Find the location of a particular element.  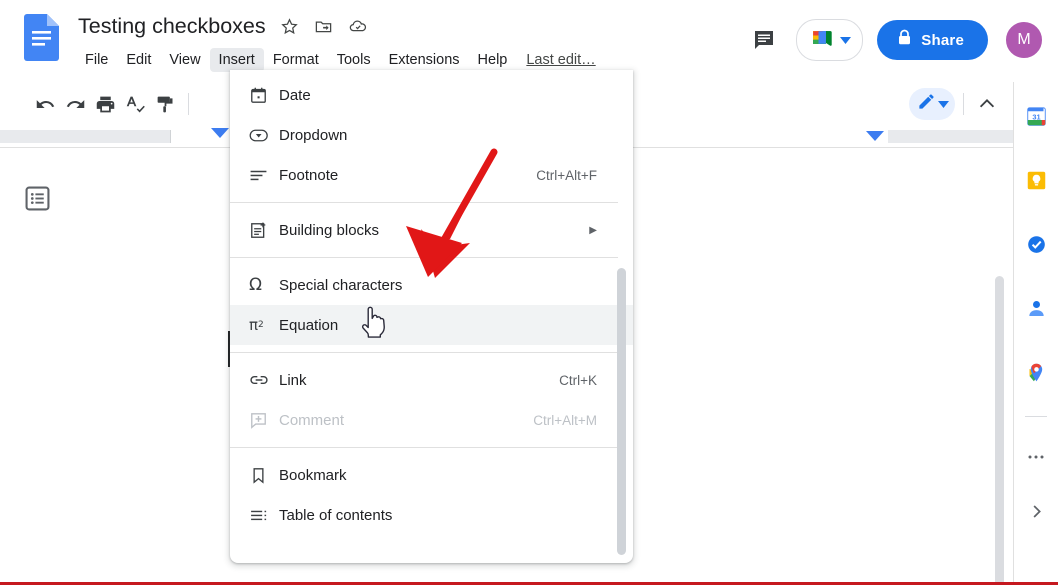

menu-item-bookmark: Bookmark is located at coordinates (431, 475).